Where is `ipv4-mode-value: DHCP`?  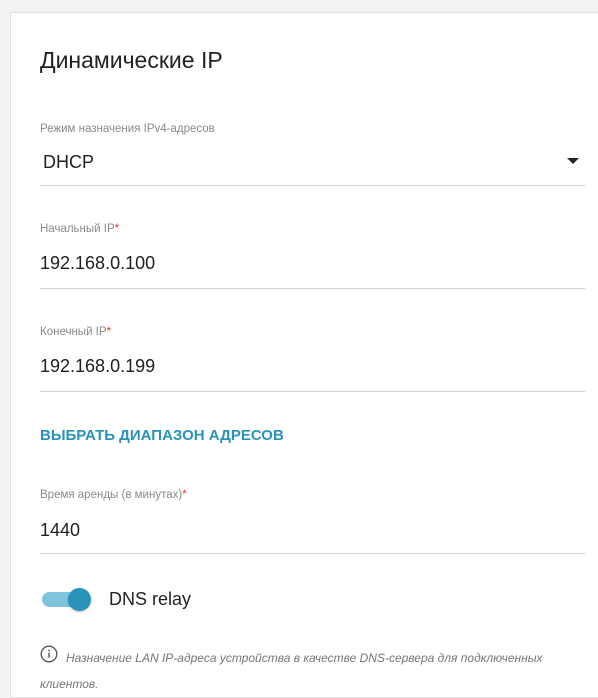 ipv4-mode-value: DHCP is located at coordinates (69, 162).